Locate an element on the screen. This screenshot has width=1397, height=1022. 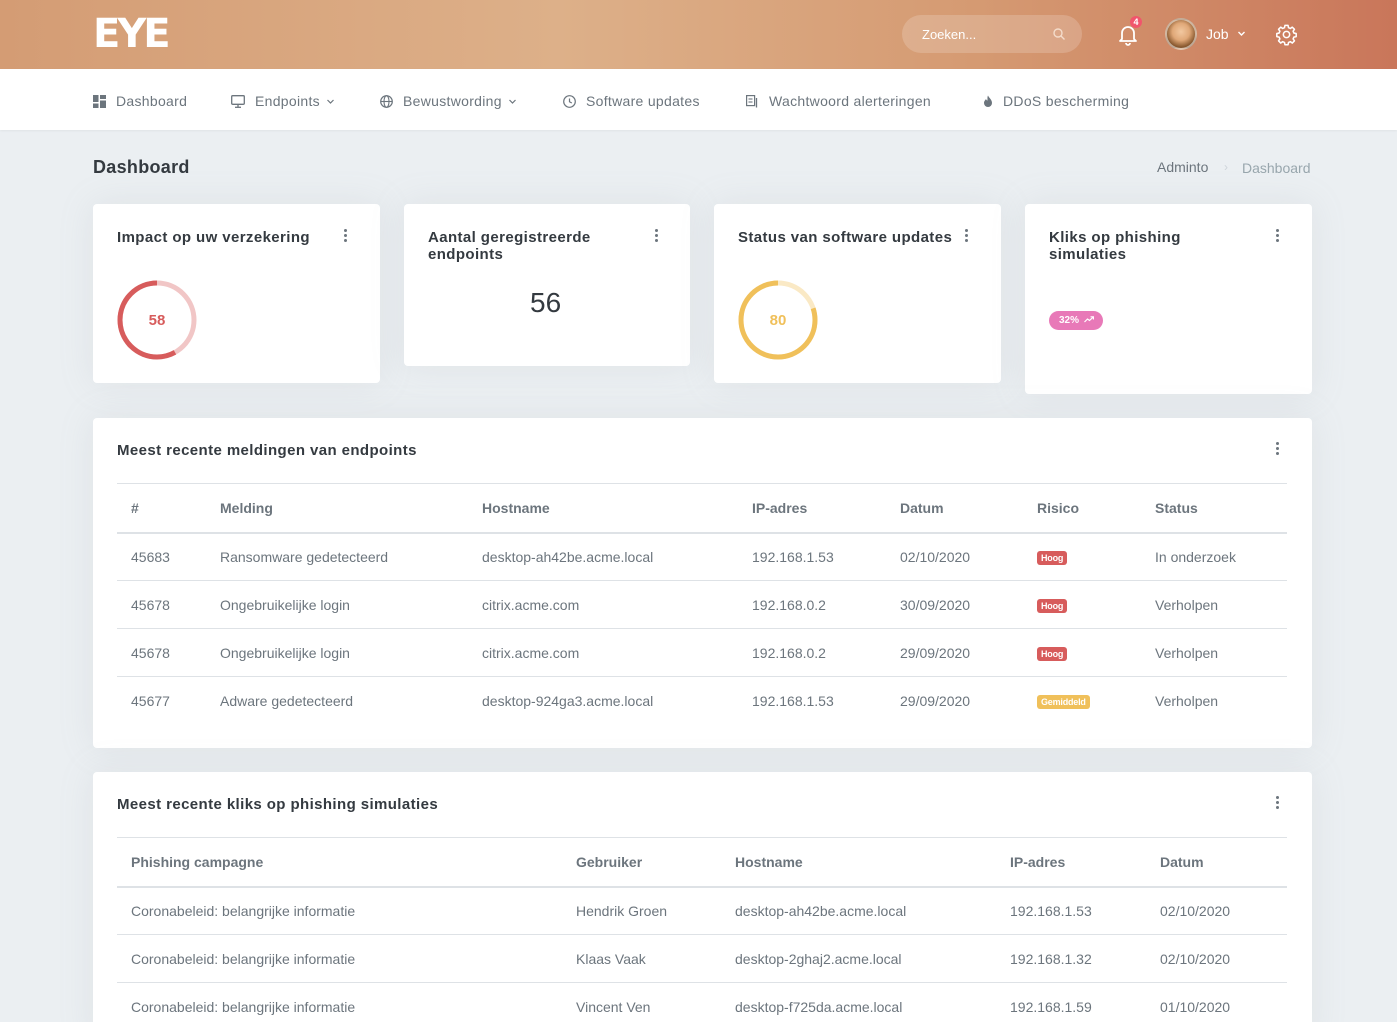
software-updates-gauge: 80 is located at coordinates (778, 320).